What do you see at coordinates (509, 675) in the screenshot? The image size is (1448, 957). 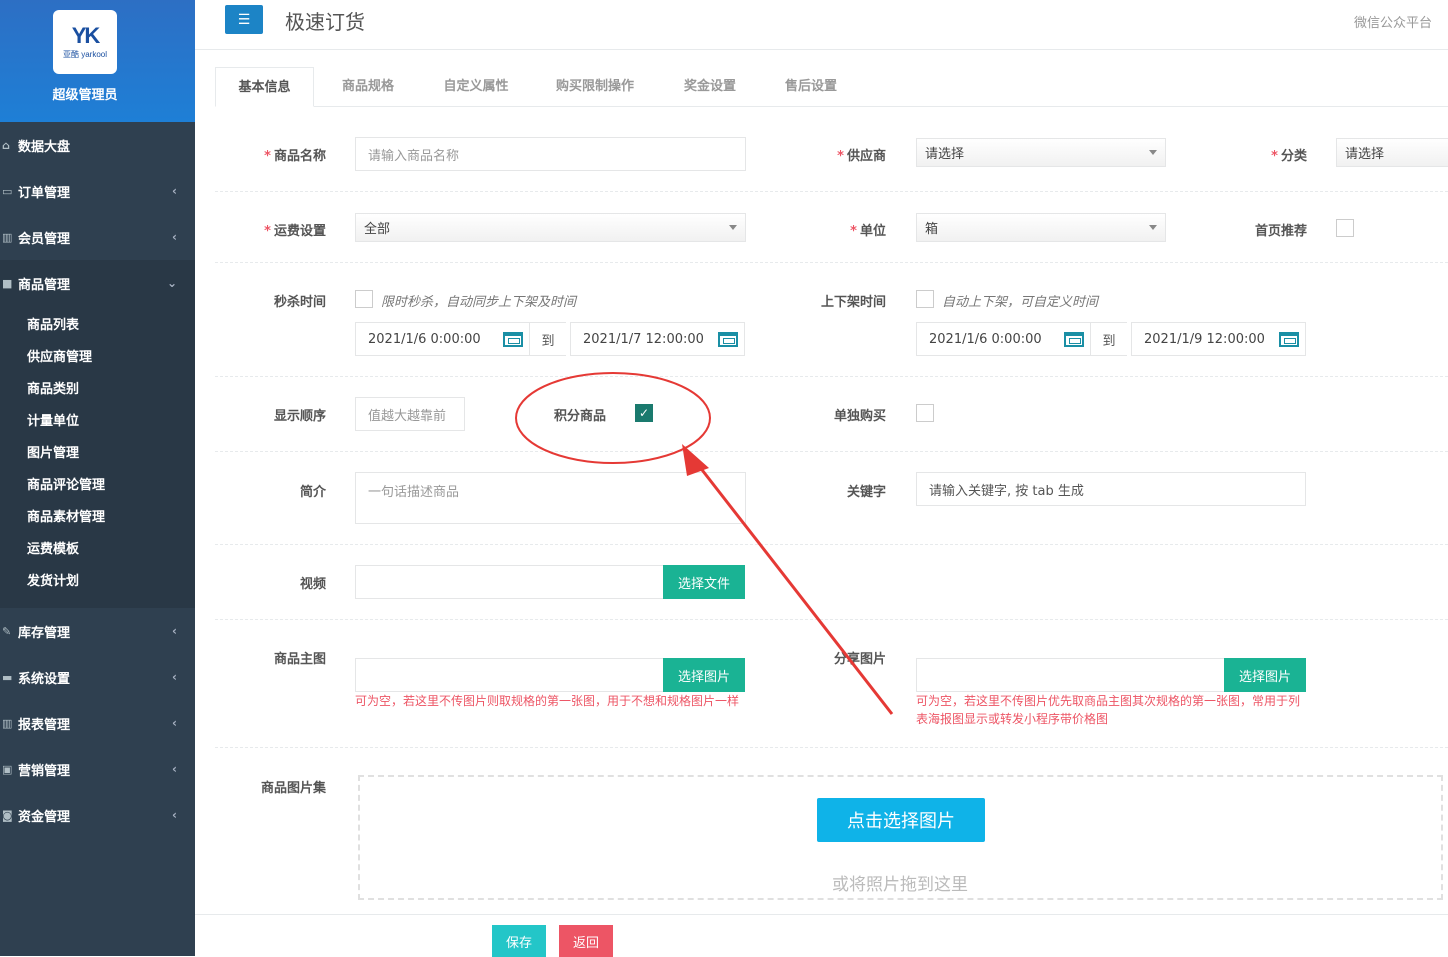 I see `main-image-input` at bounding box center [509, 675].